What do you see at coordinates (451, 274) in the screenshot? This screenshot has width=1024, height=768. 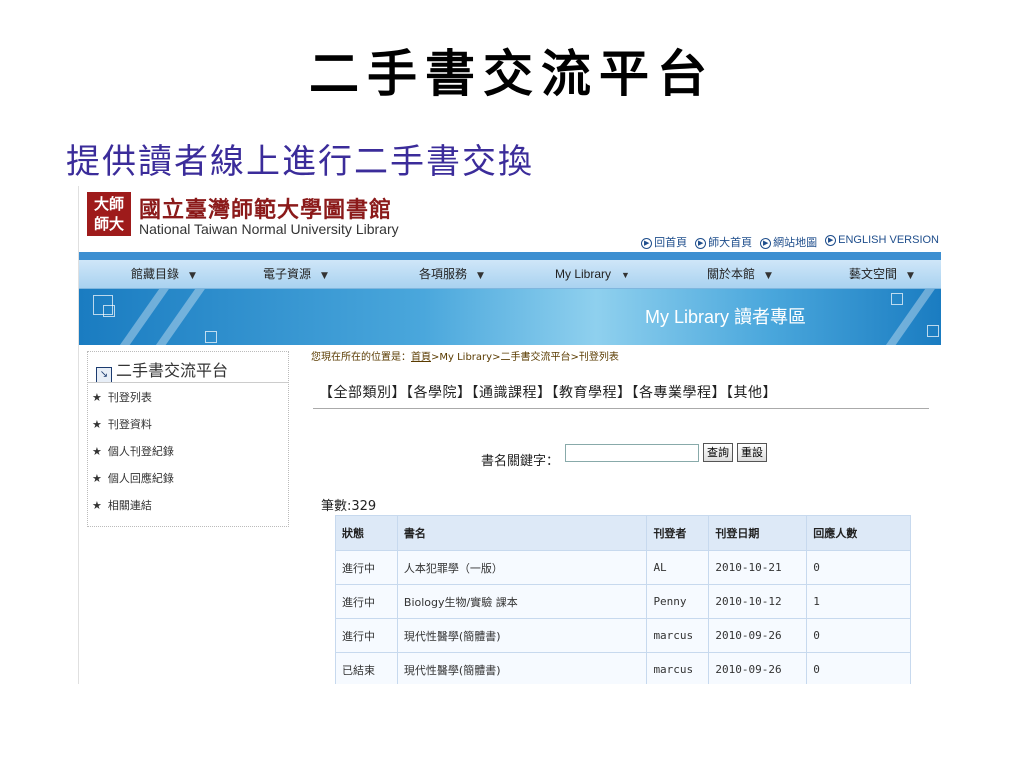 I see `nav-services: 各項服務 ▼` at bounding box center [451, 274].